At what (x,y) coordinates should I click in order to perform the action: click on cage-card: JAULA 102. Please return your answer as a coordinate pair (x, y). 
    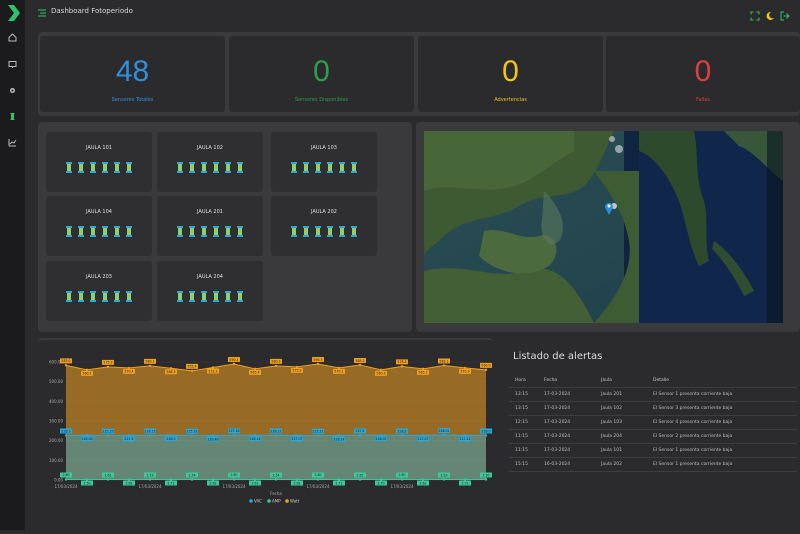
    Looking at the image, I should click on (210, 162).